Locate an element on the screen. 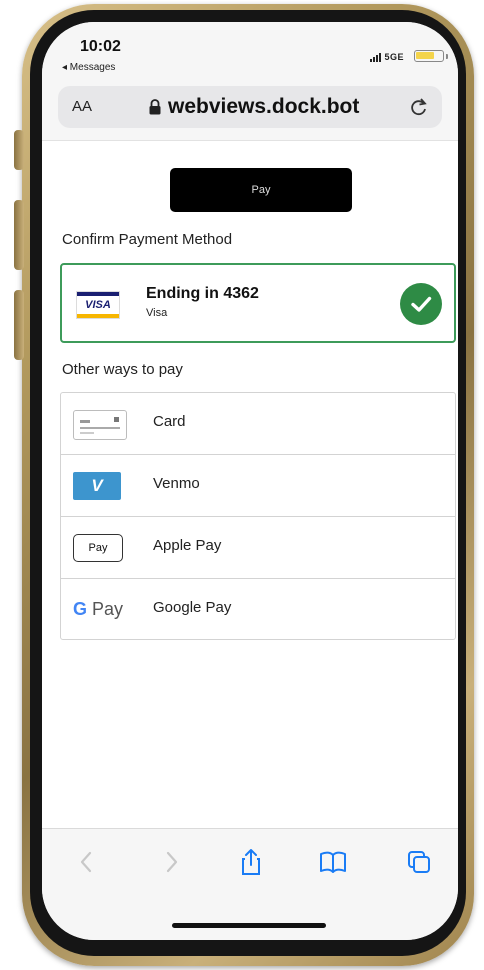 The height and width of the screenshot is (970, 484). address-bar: AA webviews.dock.bot is located at coordinates (250, 107).